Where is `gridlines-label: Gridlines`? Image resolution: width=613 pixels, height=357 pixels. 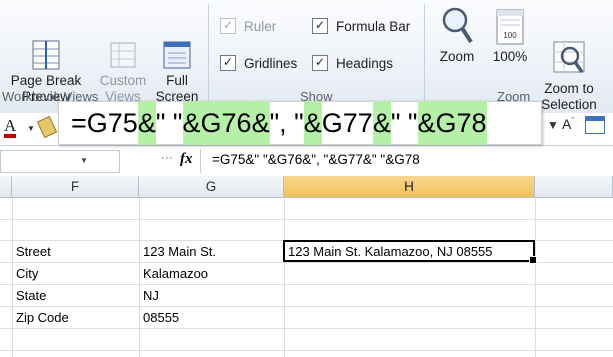 gridlines-label: Gridlines is located at coordinates (271, 63).